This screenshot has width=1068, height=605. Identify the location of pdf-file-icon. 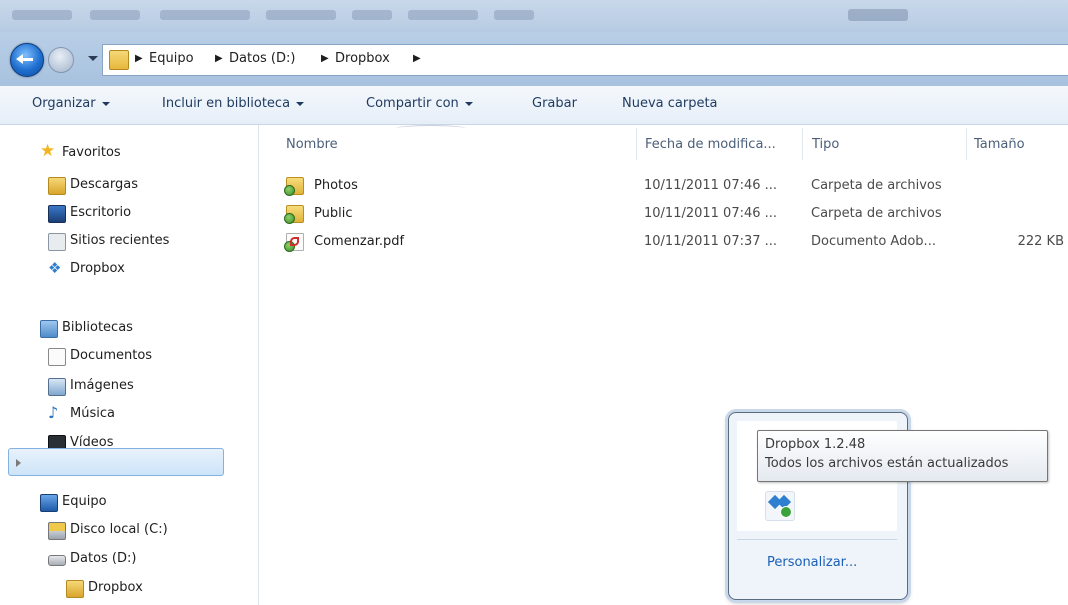
(294, 242).